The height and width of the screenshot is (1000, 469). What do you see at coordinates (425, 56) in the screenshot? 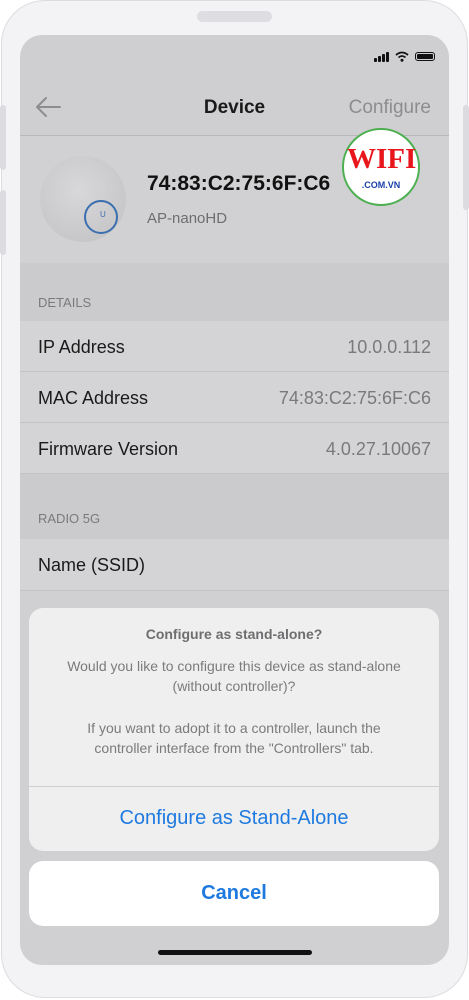
I see `battery-icon` at bounding box center [425, 56].